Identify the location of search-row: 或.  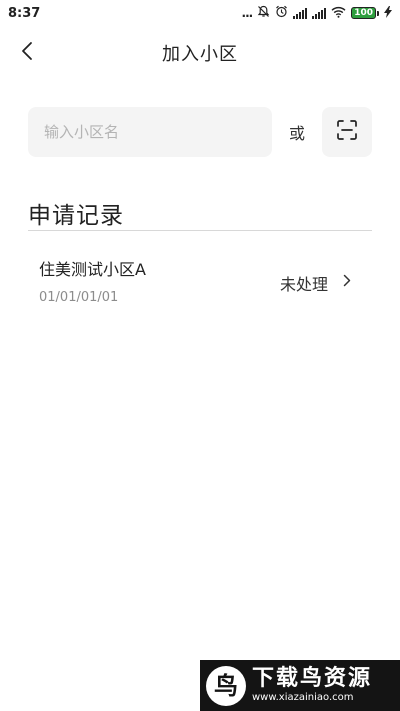
(200, 132).